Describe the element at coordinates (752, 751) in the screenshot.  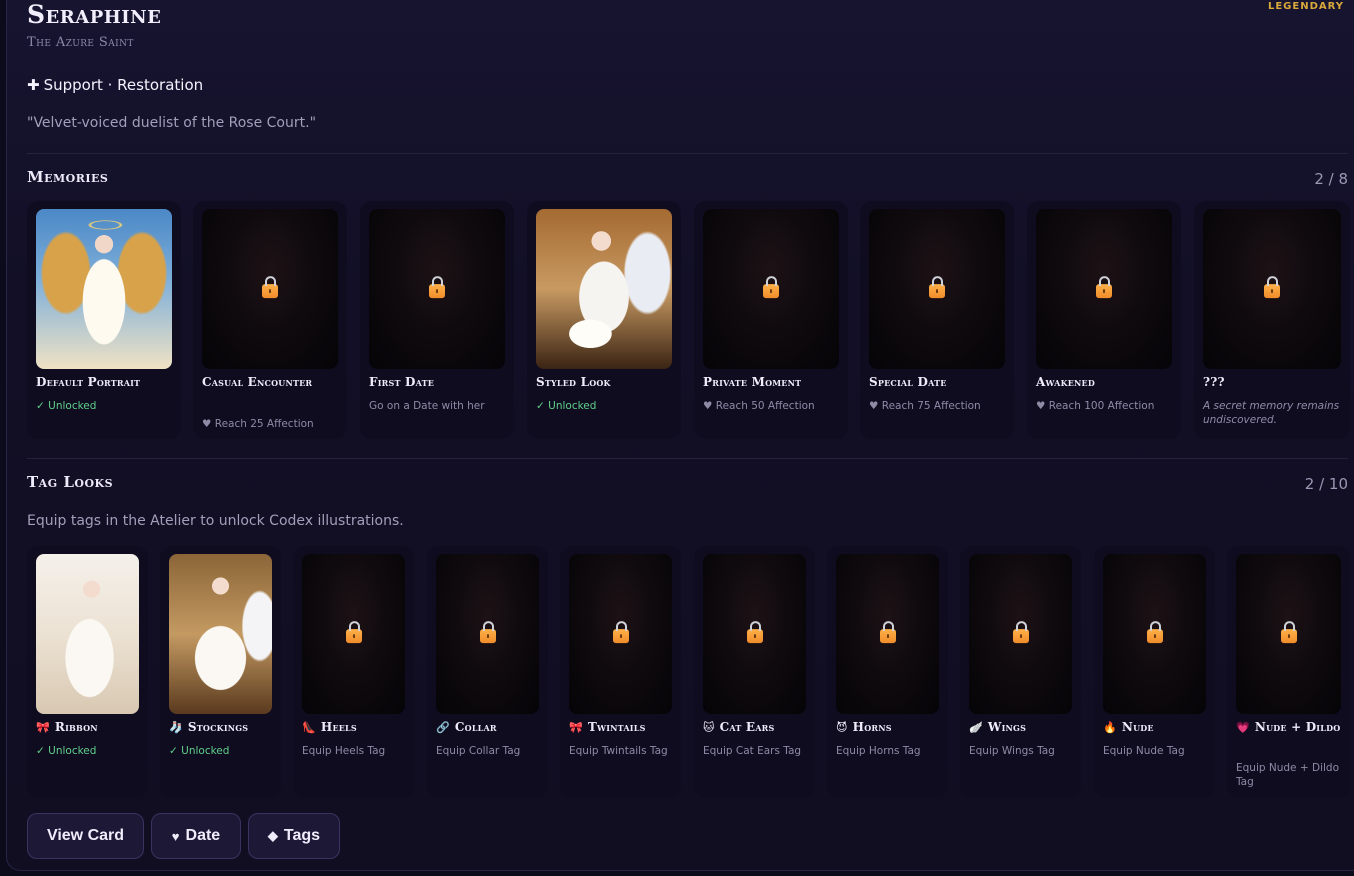
I see `tag-look-requirement: Equip Cat Ears Tag` at that location.